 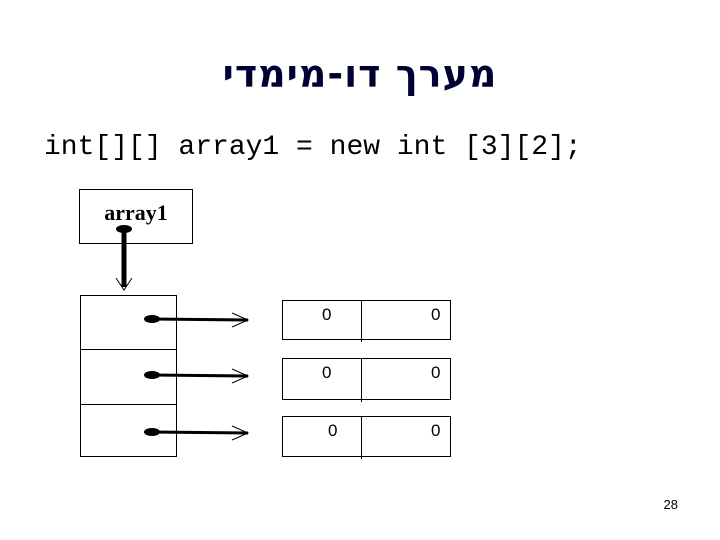 What do you see at coordinates (182, 333) in the screenshot?
I see `arrows-layer` at bounding box center [182, 333].